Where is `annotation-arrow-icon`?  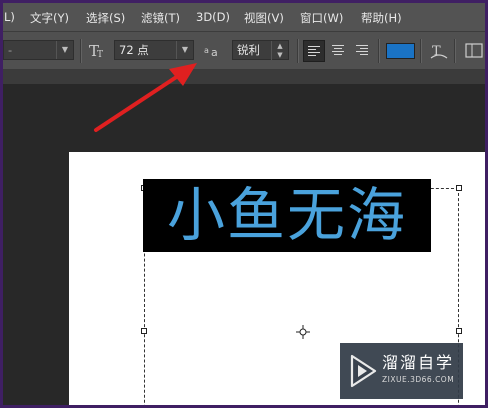
annotation-arrow-icon is located at coordinates (145, 97).